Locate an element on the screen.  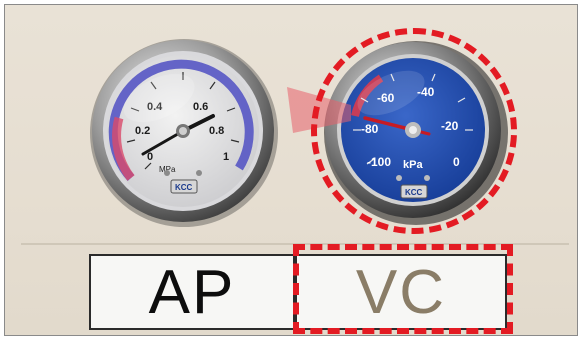
ap-label: AP is located at coordinates (192, 292).